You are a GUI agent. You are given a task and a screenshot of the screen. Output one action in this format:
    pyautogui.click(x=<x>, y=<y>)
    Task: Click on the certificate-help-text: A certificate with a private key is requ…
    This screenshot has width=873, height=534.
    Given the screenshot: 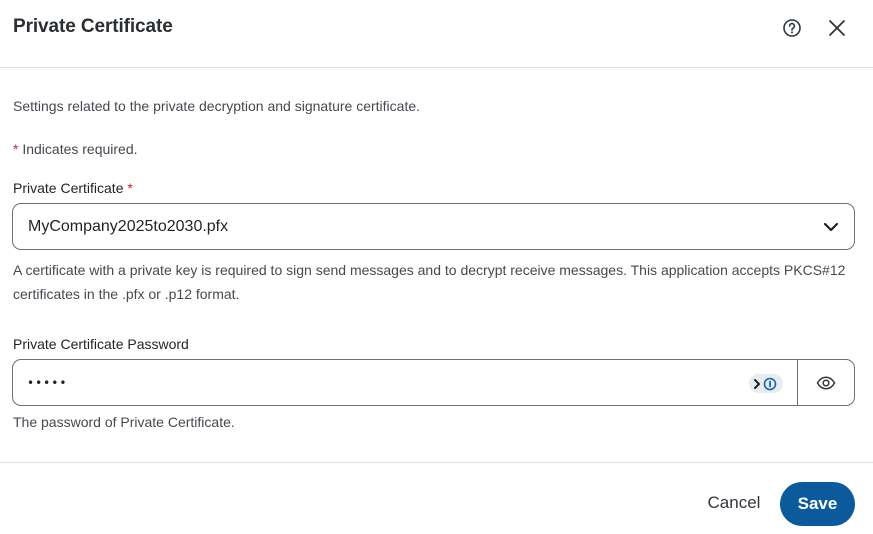 What is the action you would take?
    pyautogui.click(x=429, y=282)
    